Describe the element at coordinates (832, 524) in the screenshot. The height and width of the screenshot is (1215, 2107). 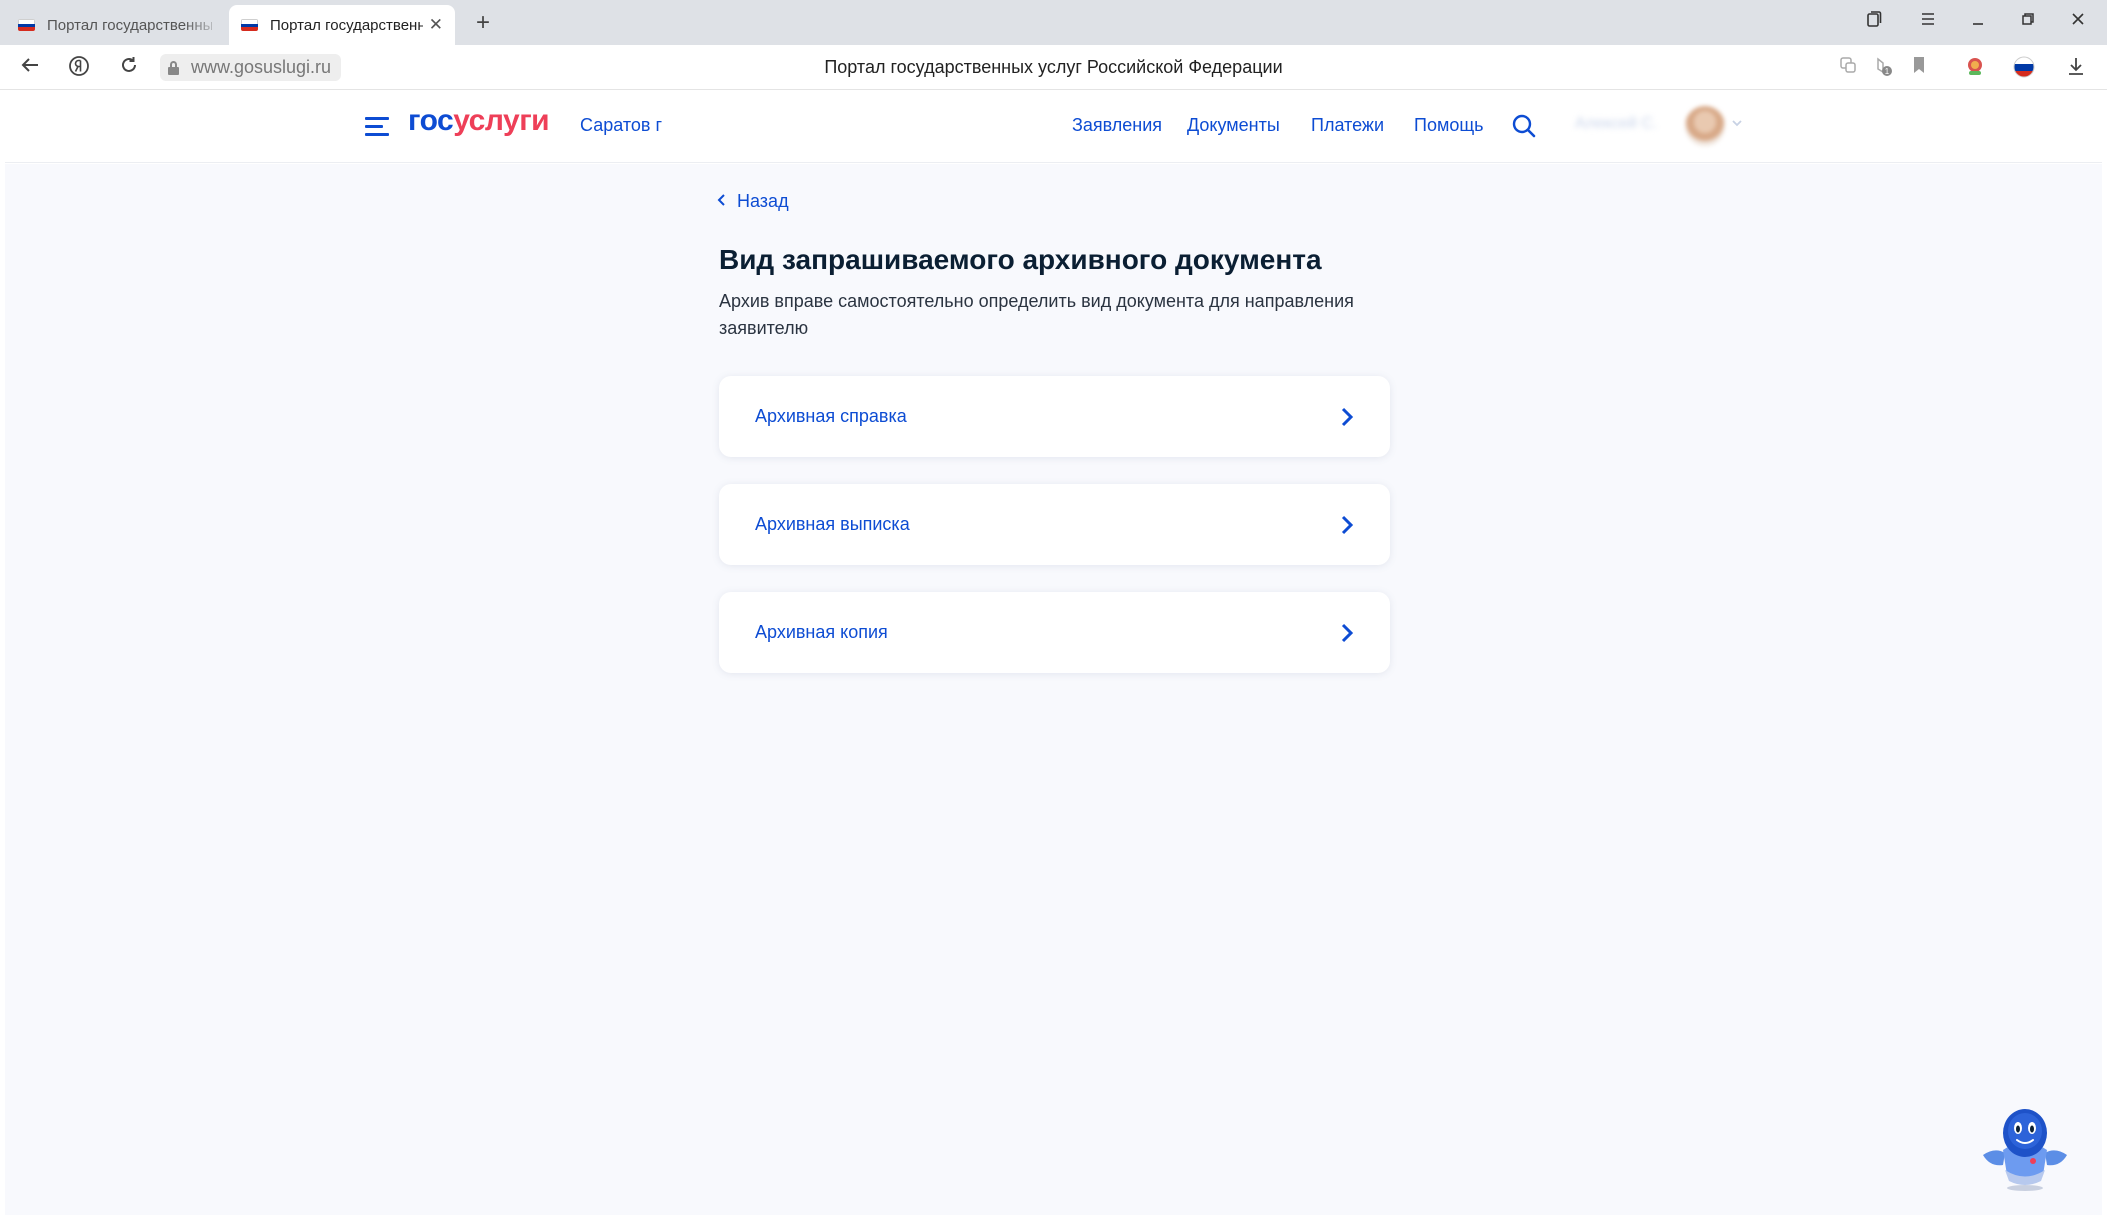
I see `option-label: Архивная выписка` at that location.